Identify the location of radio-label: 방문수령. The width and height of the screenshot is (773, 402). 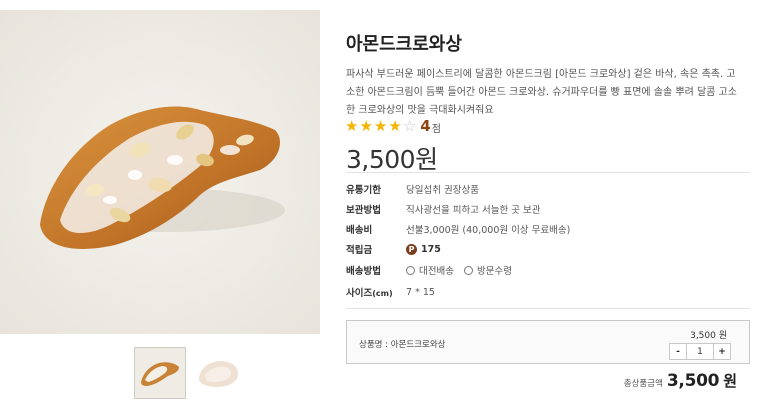
(494, 271).